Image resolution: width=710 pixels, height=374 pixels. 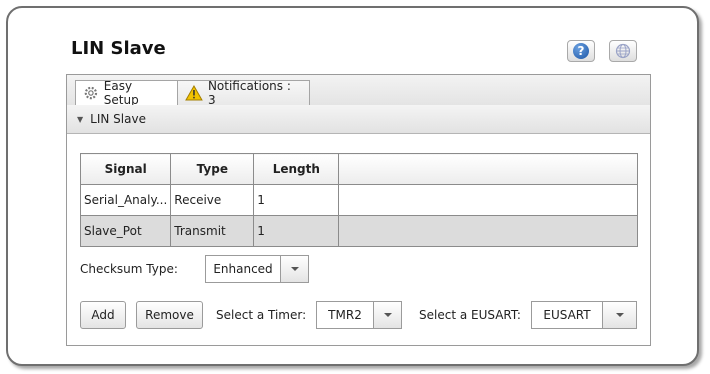 What do you see at coordinates (212, 169) in the screenshot?
I see `column-header-type: Type` at bounding box center [212, 169].